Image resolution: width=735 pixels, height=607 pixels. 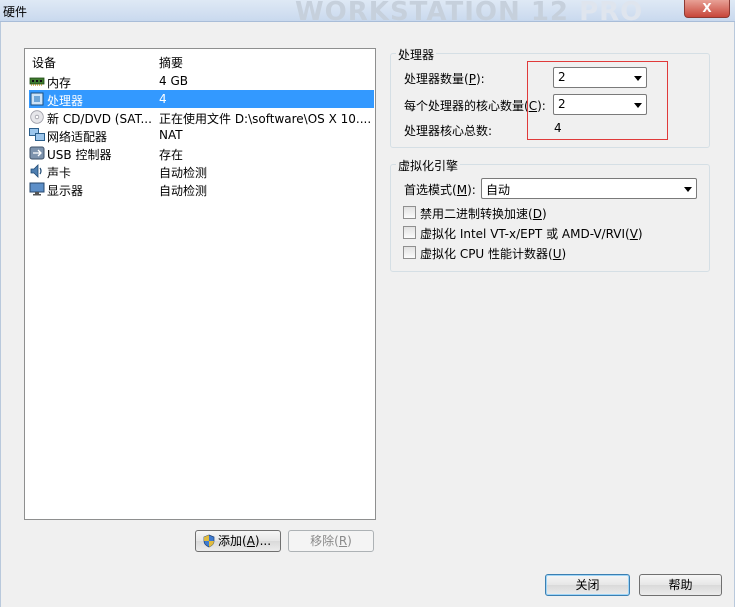 I want to click on processor-count-label: 处理器数量(P):, so click(x=444, y=79).